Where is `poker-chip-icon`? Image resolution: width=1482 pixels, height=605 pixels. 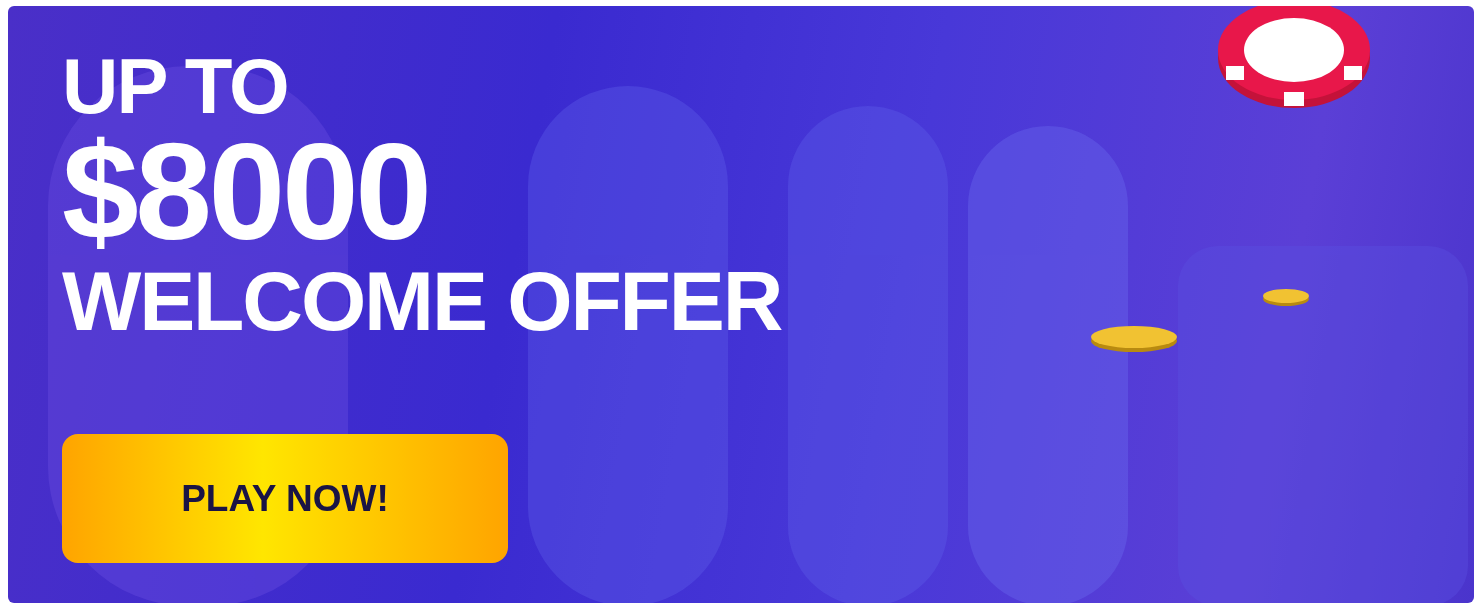
poker-chip-icon is located at coordinates (1294, 58).